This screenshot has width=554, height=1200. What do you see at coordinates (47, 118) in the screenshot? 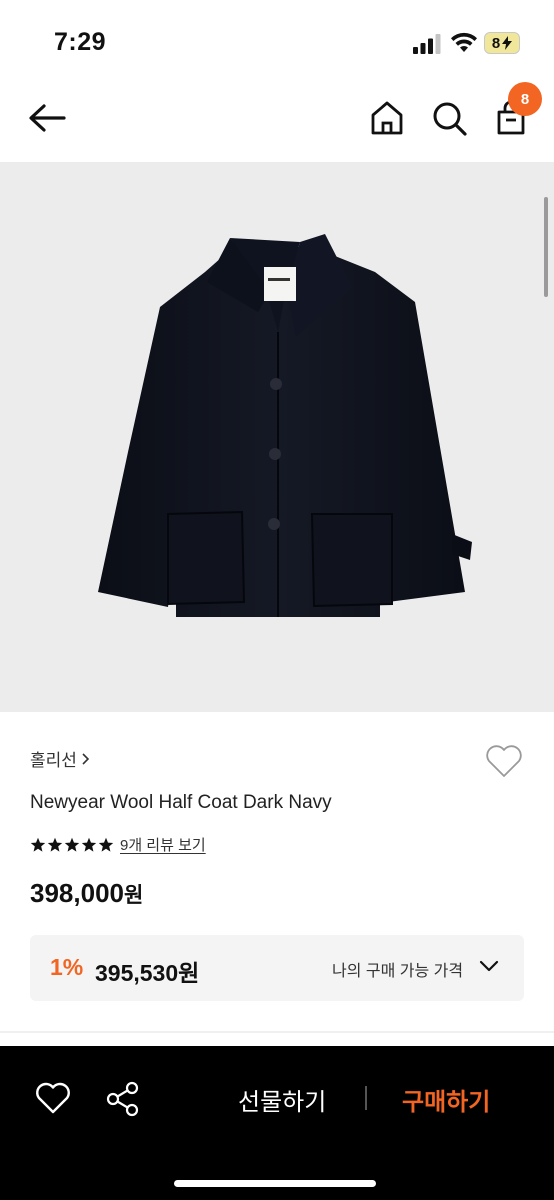
I see `back-arrow-icon` at bounding box center [47, 118].